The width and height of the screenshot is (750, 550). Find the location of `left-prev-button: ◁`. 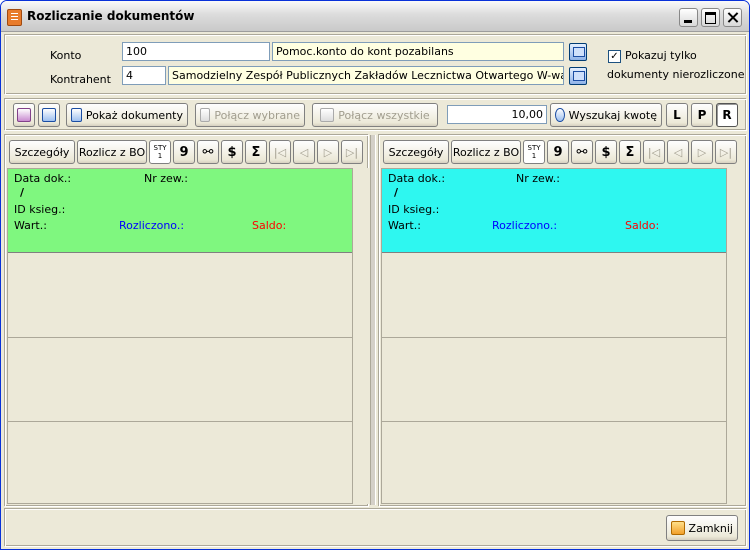

left-prev-button: ◁ is located at coordinates (304, 152).